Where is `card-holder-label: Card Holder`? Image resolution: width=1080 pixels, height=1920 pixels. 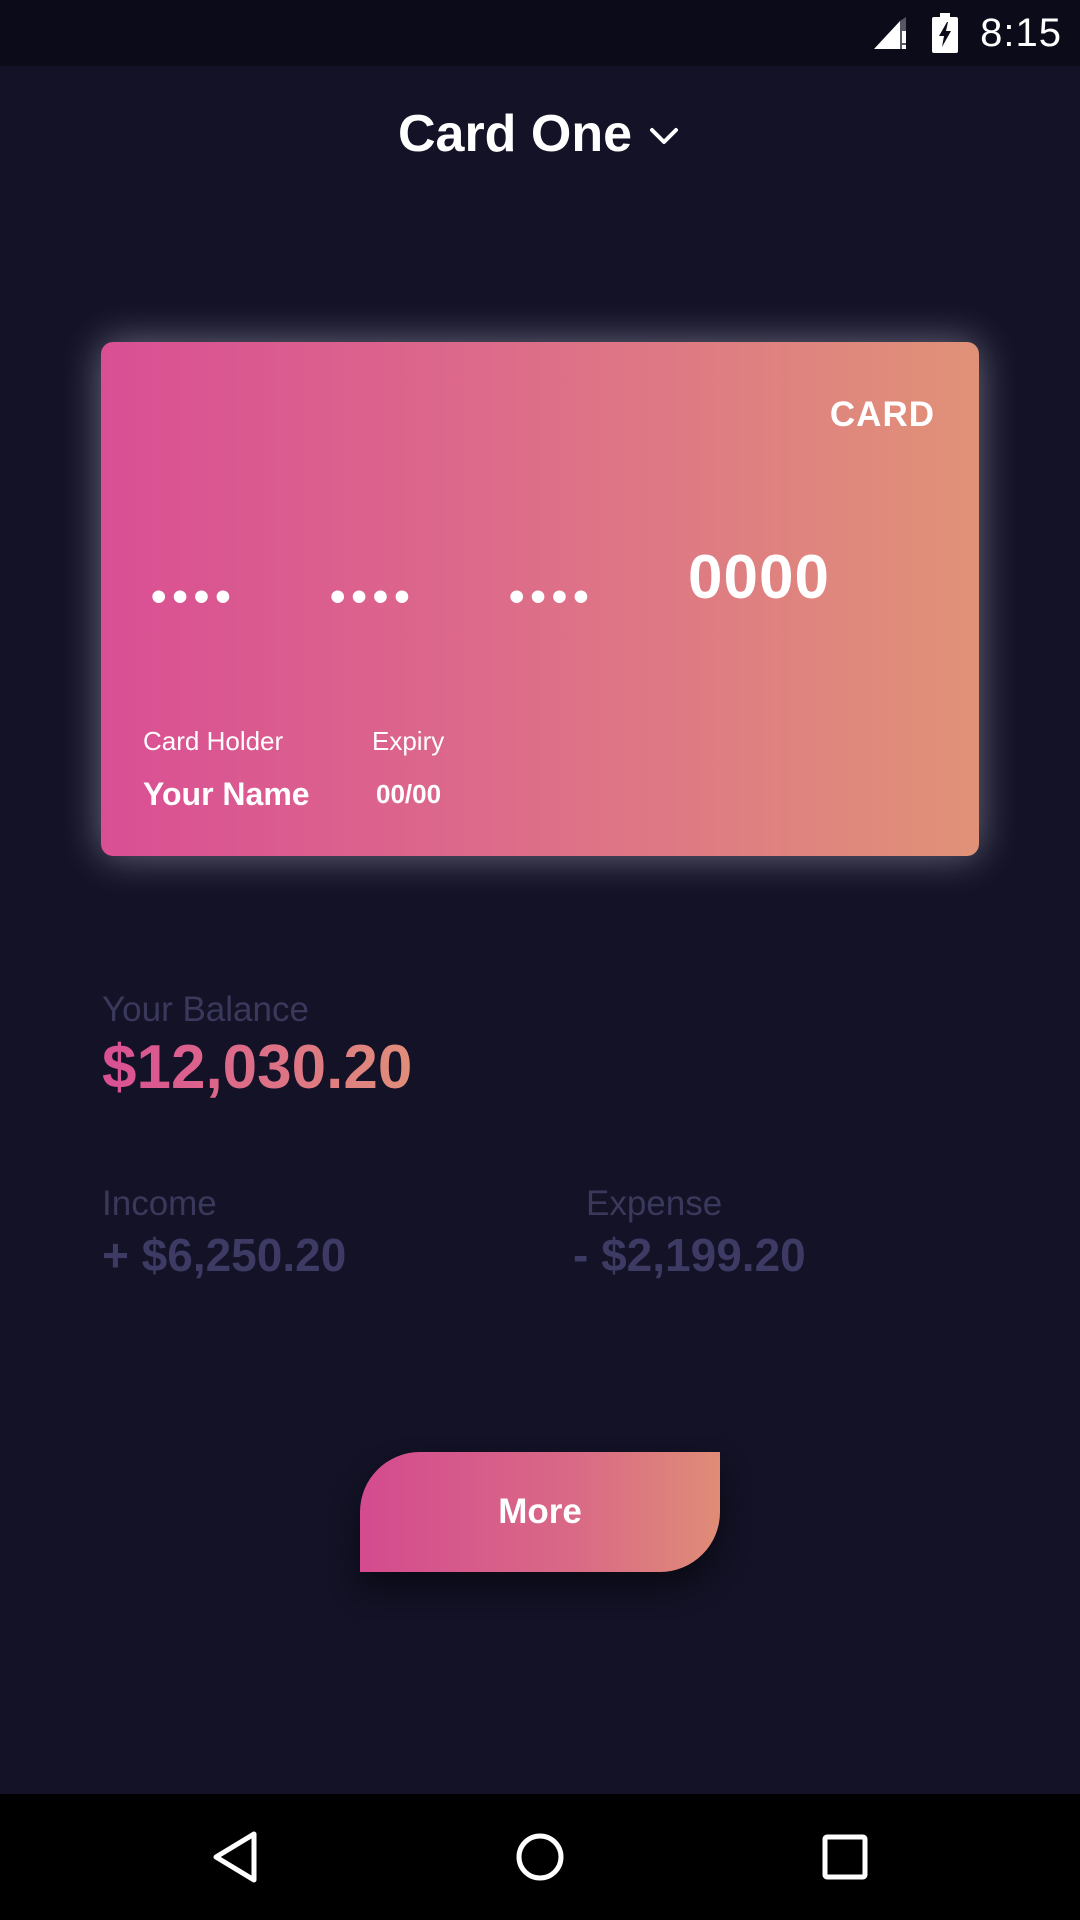
card-holder-label: Card Holder is located at coordinates (213, 741).